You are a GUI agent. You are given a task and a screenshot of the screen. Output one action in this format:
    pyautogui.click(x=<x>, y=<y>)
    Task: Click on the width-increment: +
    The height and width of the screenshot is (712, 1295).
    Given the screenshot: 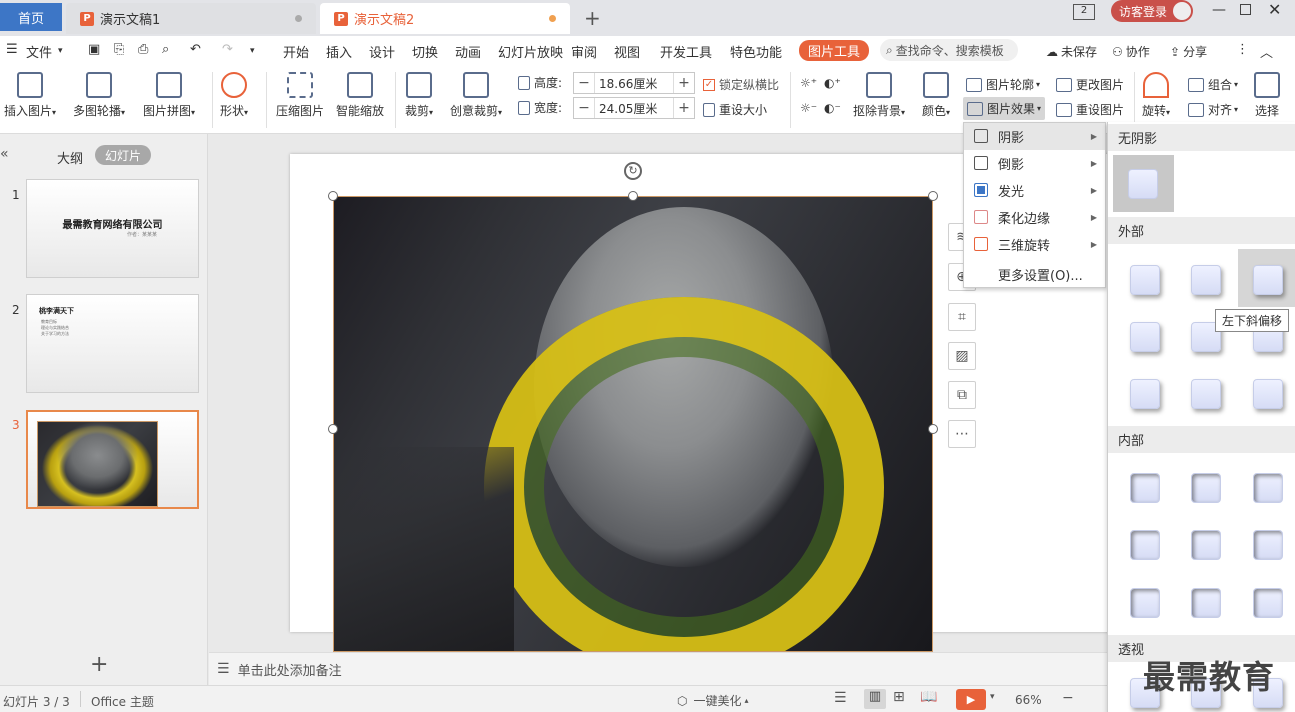 What is the action you would take?
    pyautogui.click(x=684, y=108)
    